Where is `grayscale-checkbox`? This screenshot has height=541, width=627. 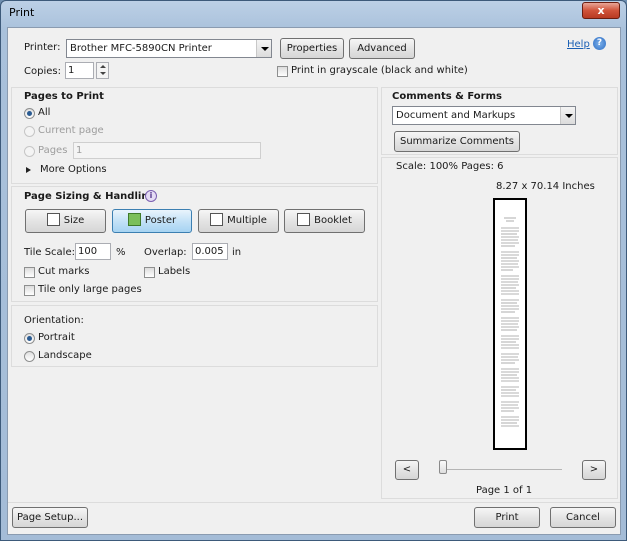
grayscale-checkbox is located at coordinates (282, 71).